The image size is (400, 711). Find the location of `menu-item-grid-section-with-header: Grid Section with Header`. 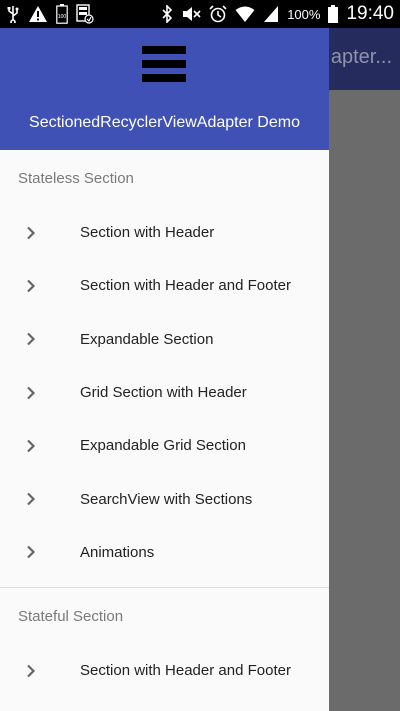

menu-item-grid-section-with-header: Grid Section with Header is located at coordinates (164, 392).